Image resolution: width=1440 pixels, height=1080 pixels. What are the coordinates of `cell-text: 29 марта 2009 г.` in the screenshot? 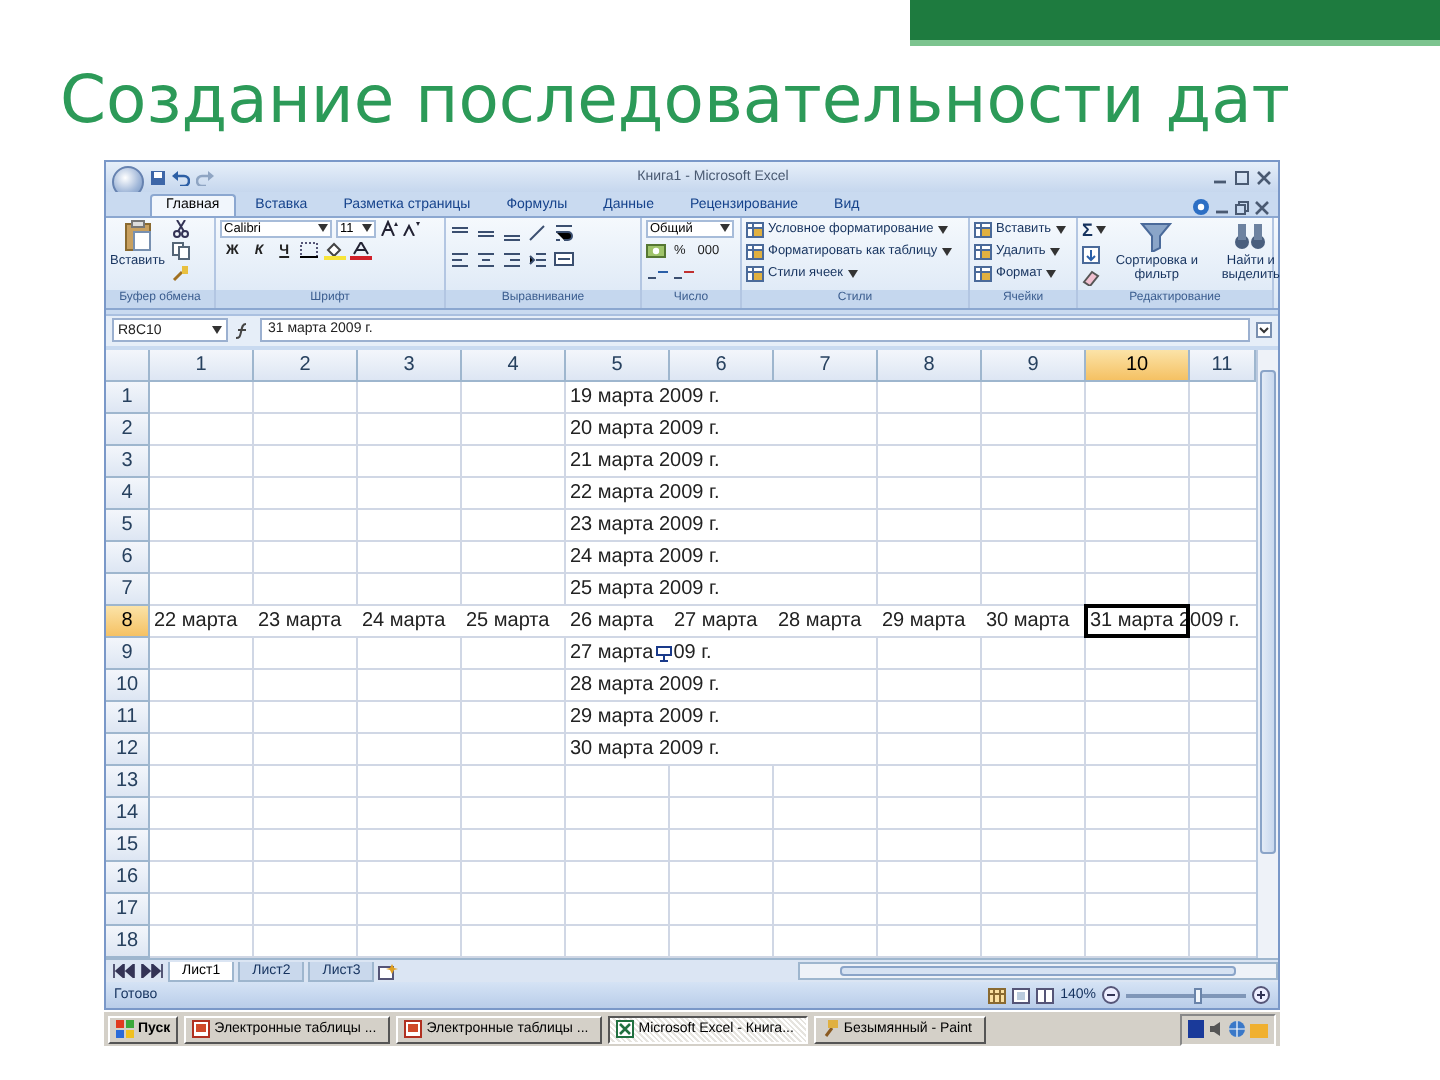 It's located at (670, 718).